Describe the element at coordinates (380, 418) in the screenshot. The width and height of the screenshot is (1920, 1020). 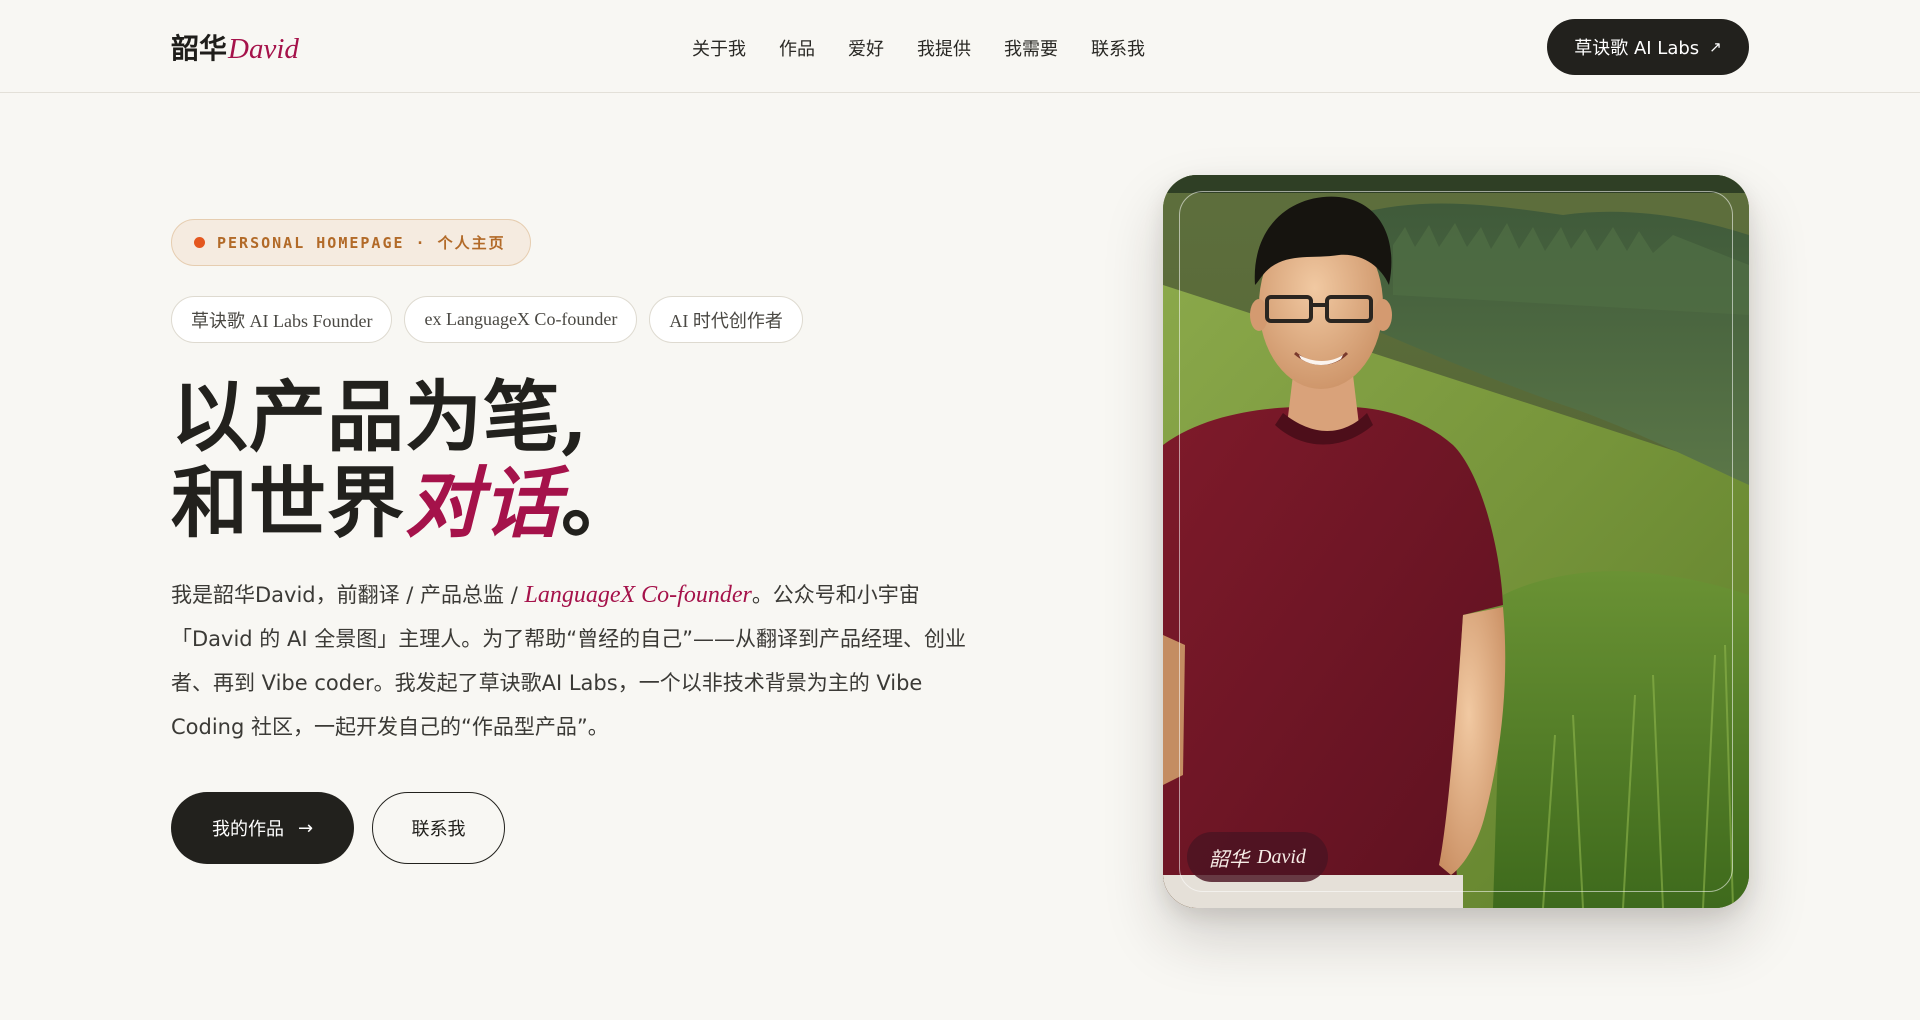
I see `headline-line-1: 以产品为笔,` at that location.